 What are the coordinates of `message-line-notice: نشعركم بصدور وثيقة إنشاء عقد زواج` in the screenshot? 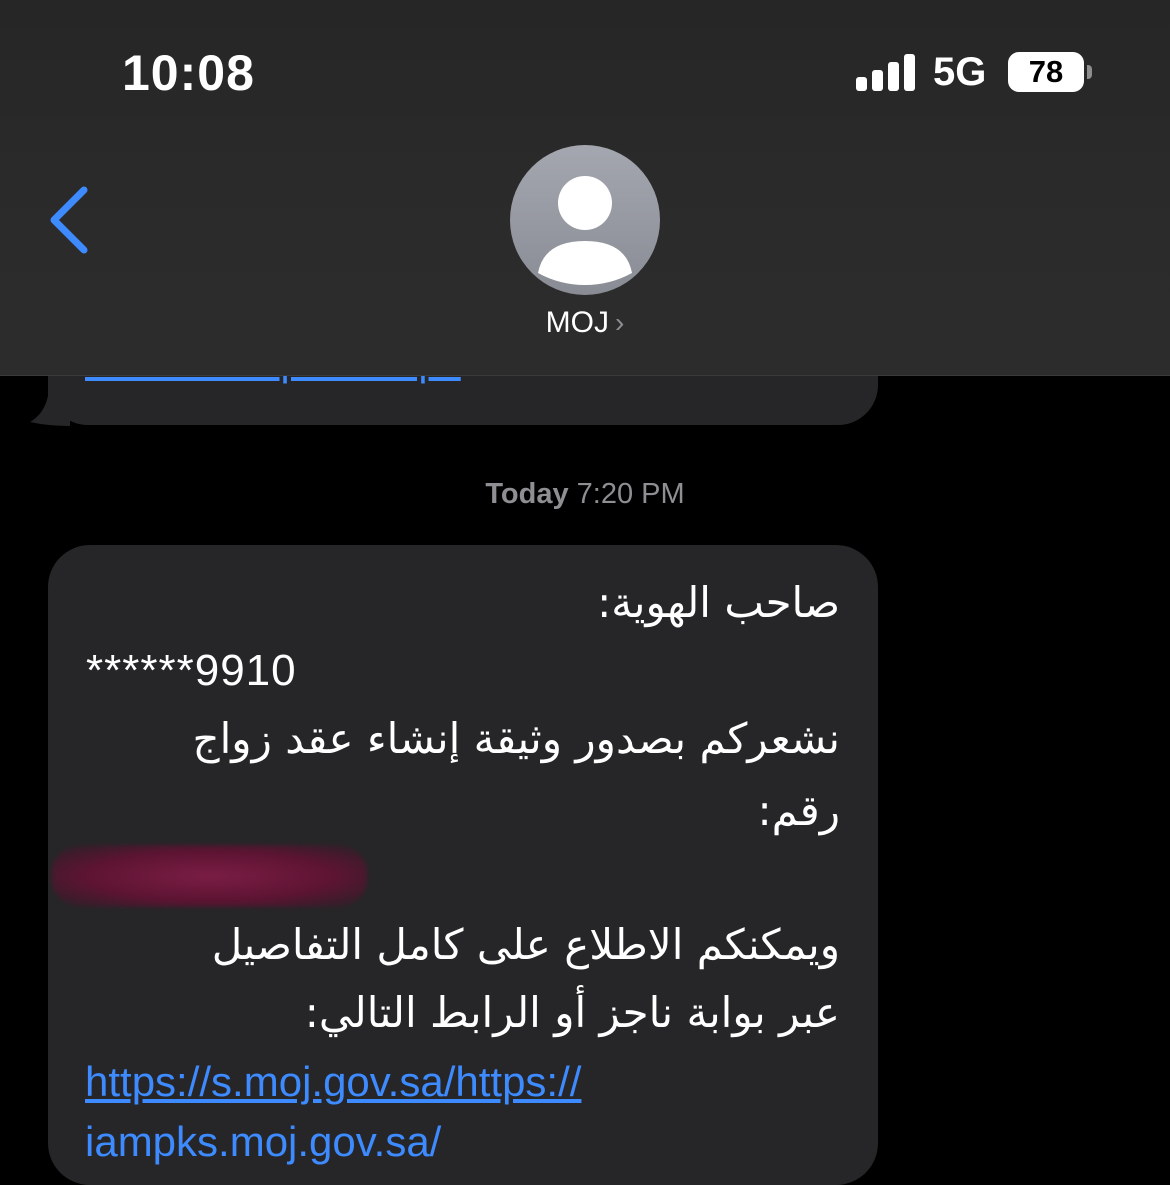 It's located at (516, 738).